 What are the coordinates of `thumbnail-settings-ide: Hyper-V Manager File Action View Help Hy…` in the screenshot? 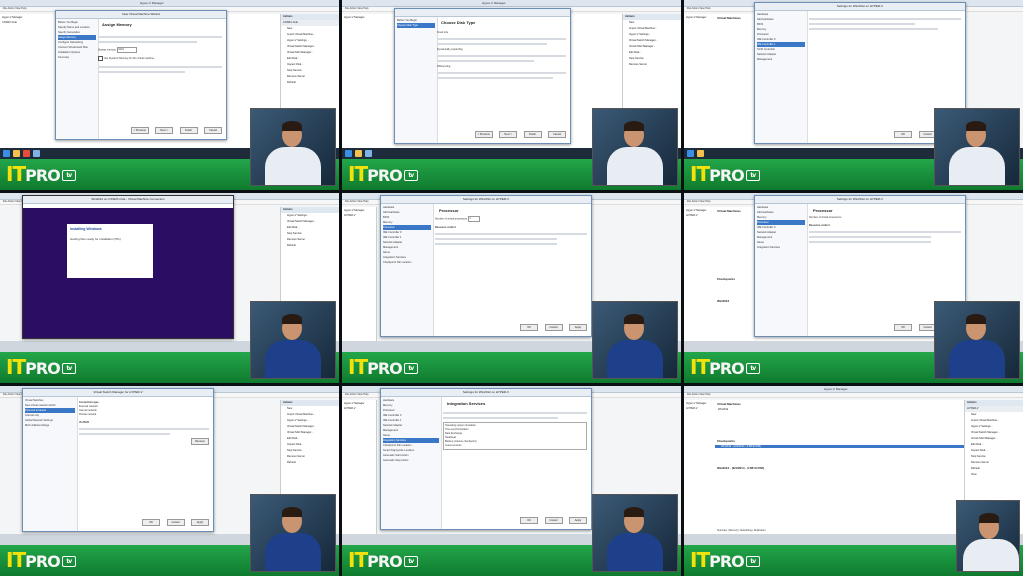 It's located at (853, 95).